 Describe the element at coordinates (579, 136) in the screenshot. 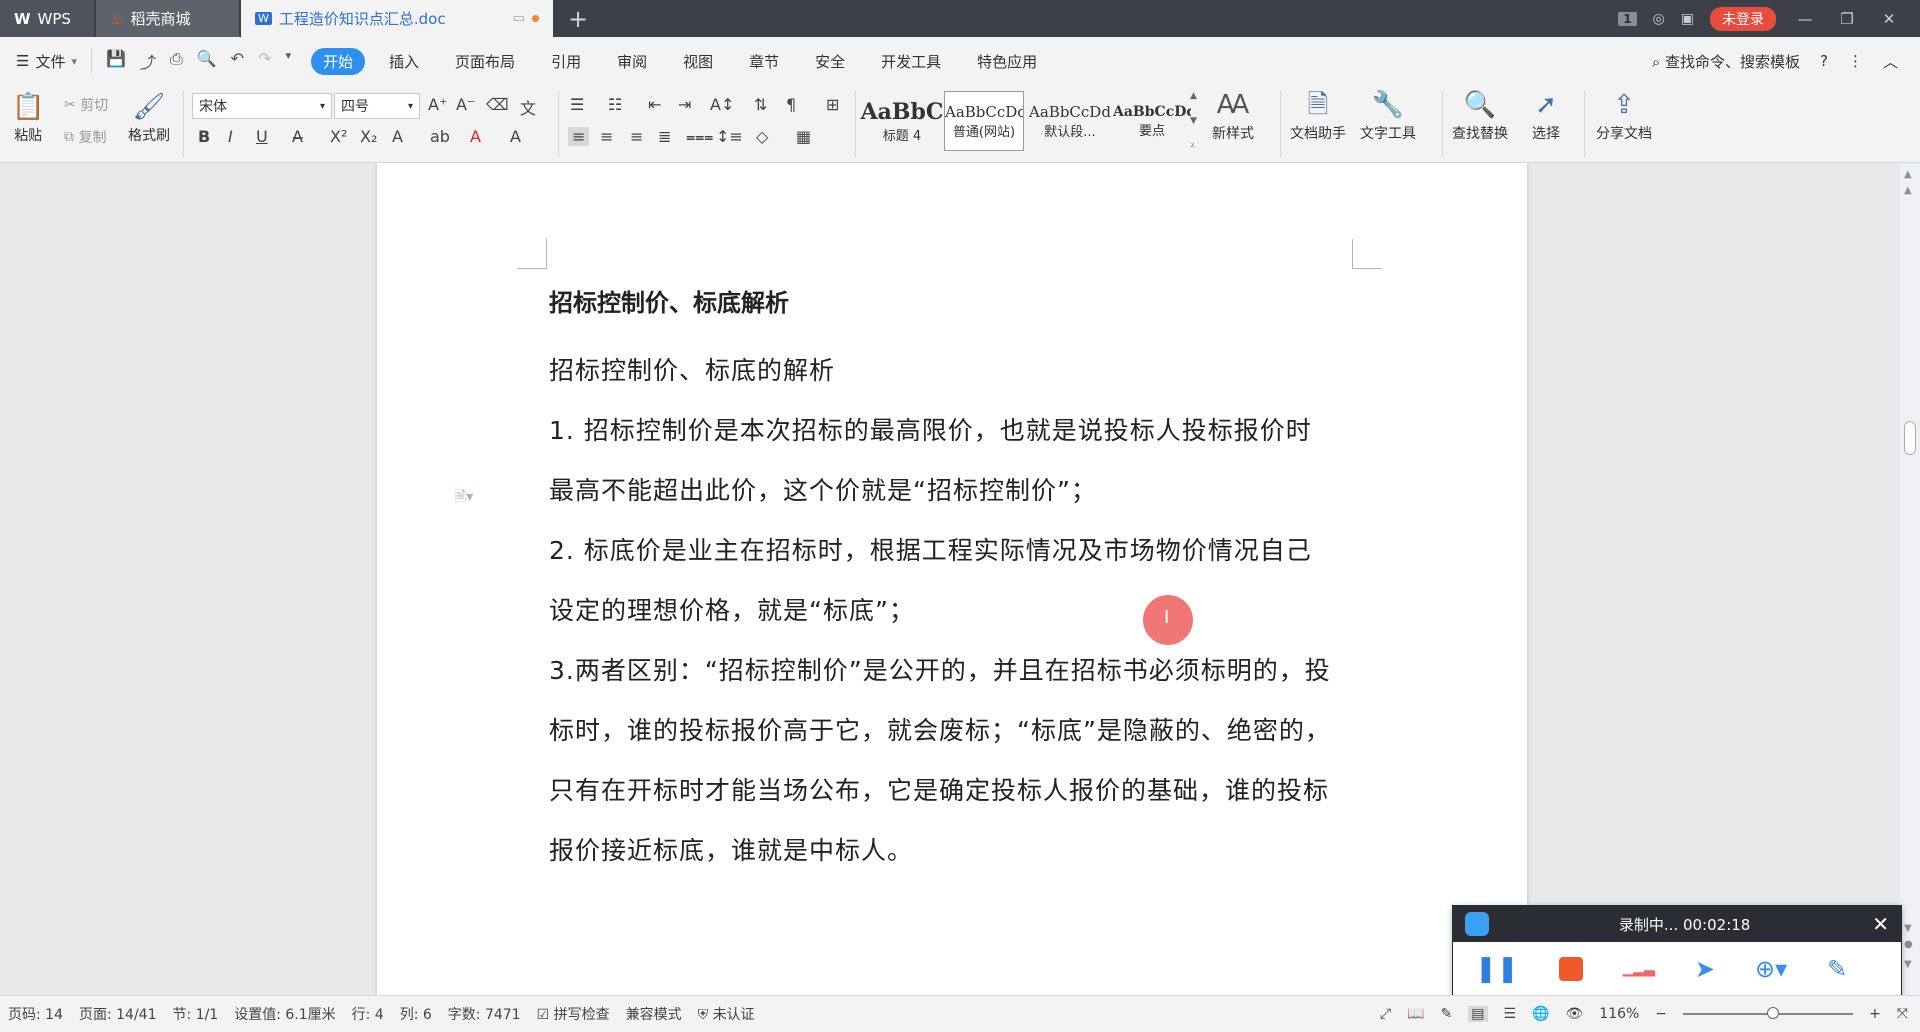

I see `align-left-icon: ≡` at that location.